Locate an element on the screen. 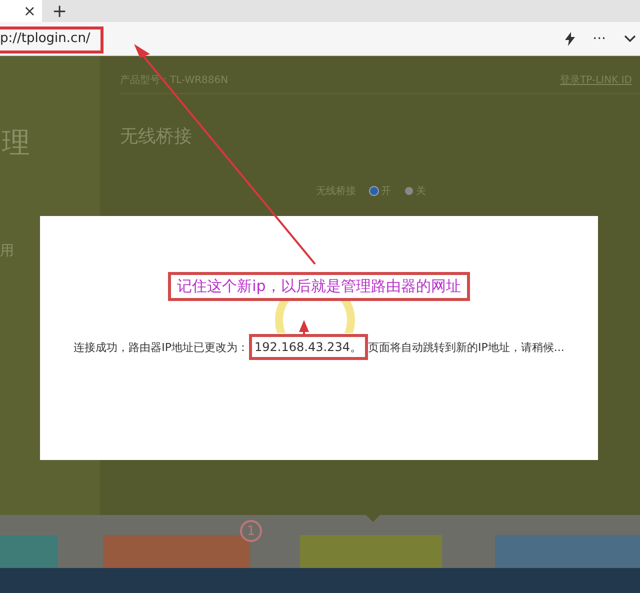 Image resolution: width=640 pixels, height=593 pixels. annotation-arrow is located at coordinates (304, 327).